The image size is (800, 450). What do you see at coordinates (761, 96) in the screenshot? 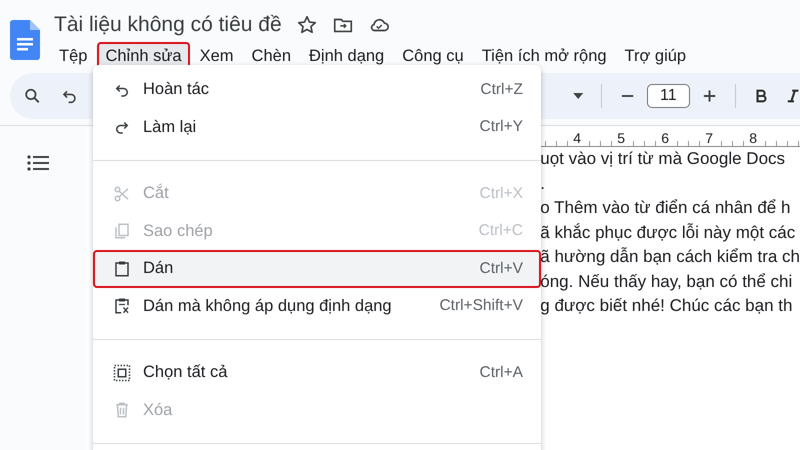
I see `bold-icon` at bounding box center [761, 96].